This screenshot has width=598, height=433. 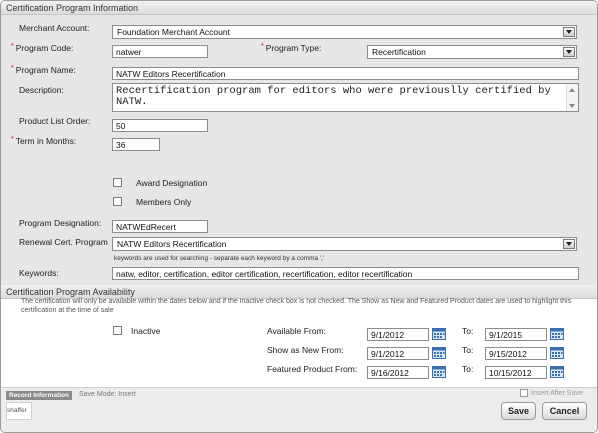 What do you see at coordinates (160, 226) in the screenshot?
I see `program-designation-input: NATWEdRecert` at bounding box center [160, 226].